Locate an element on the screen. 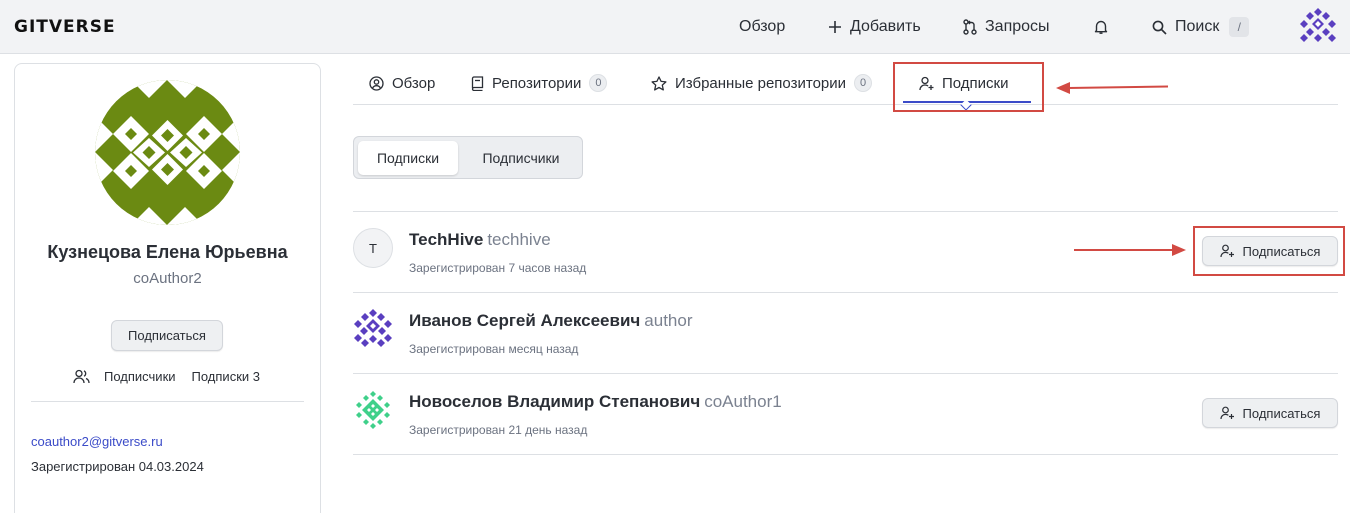 This screenshot has width=1350, height=513. profile-full-name: Кузнецова Елена Юрьевна is located at coordinates (167, 252).